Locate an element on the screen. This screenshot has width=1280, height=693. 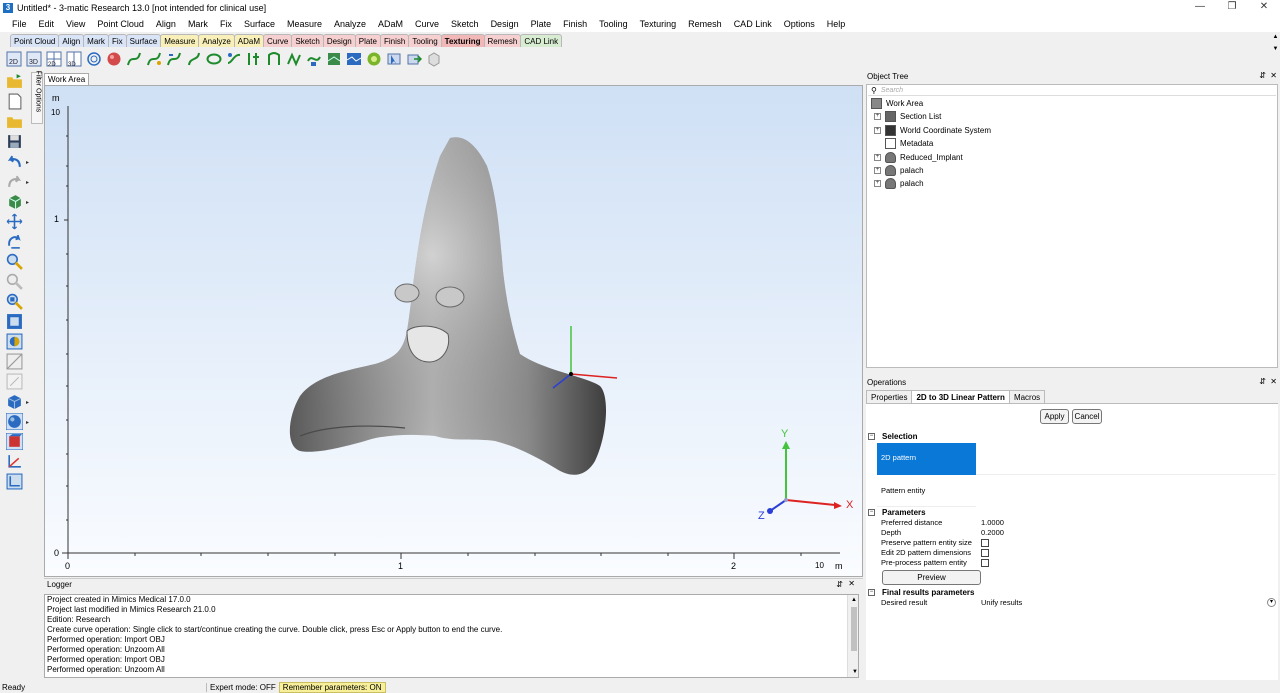
cursor-select-icon is located at coordinates (394, 59).